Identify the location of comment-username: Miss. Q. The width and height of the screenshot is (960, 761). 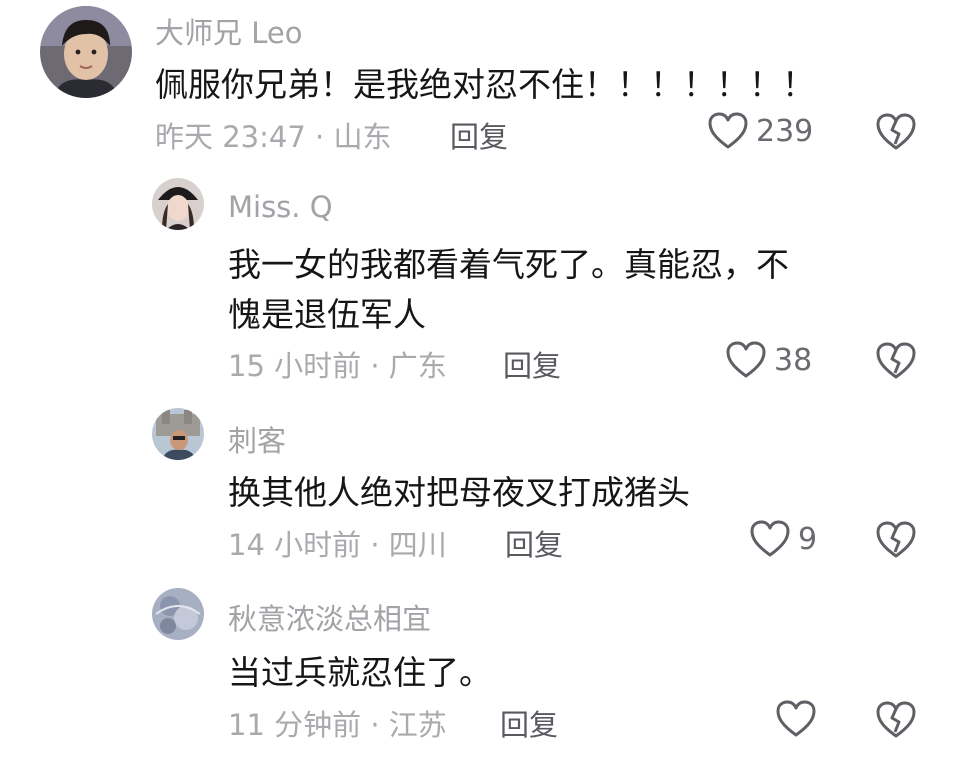
(280, 207).